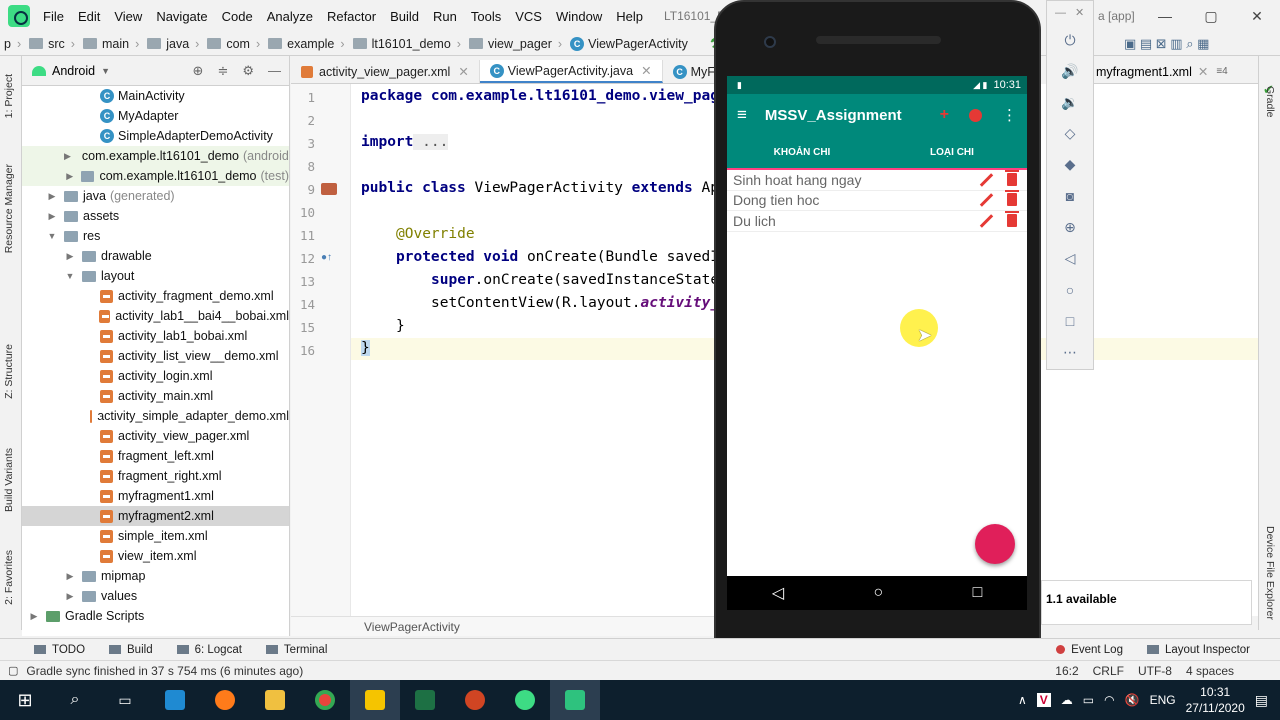 The image size is (1280, 720). Describe the element at coordinates (1176, 72) in the screenshot. I see `tab-myfragment1-xml: myfragment1.xml ✕ ≡4` at that location.